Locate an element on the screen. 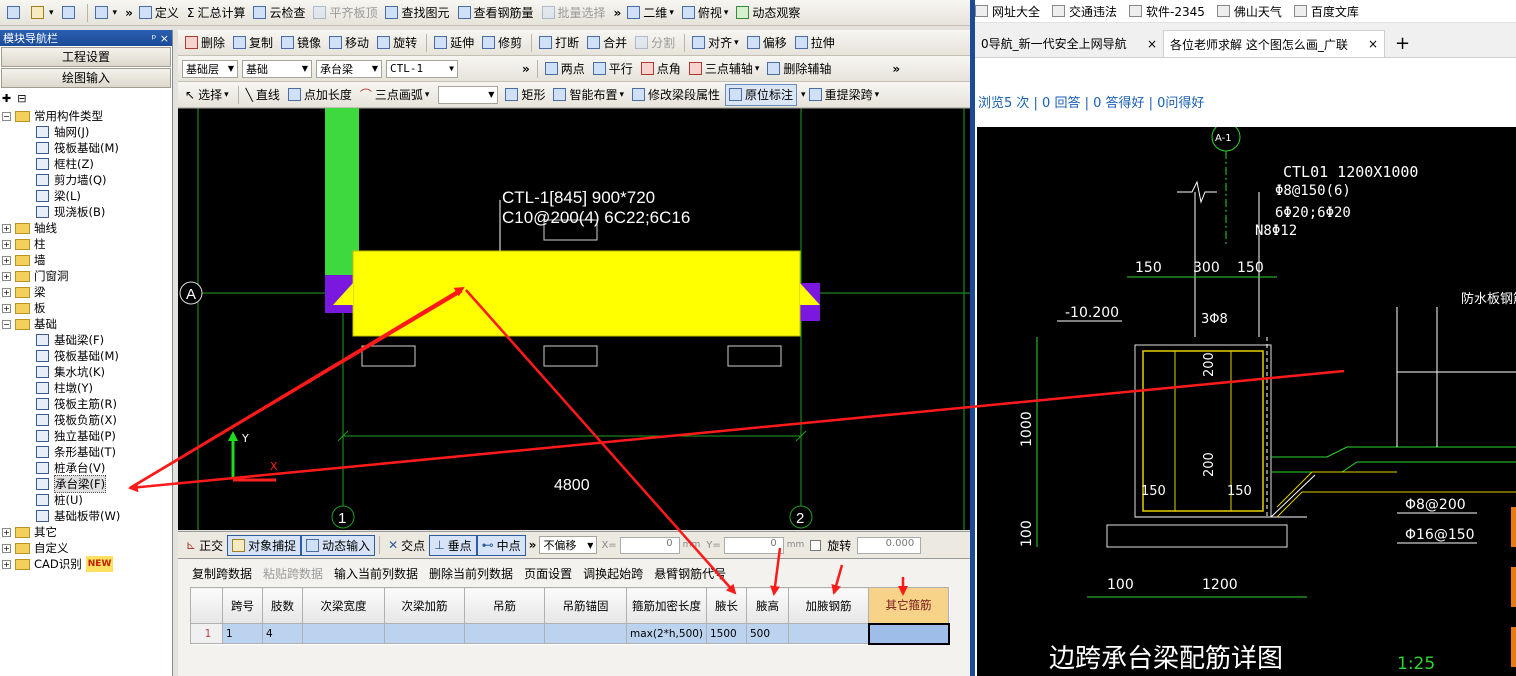  tree-node: 柱墩(Y) is located at coordinates (64, 388).